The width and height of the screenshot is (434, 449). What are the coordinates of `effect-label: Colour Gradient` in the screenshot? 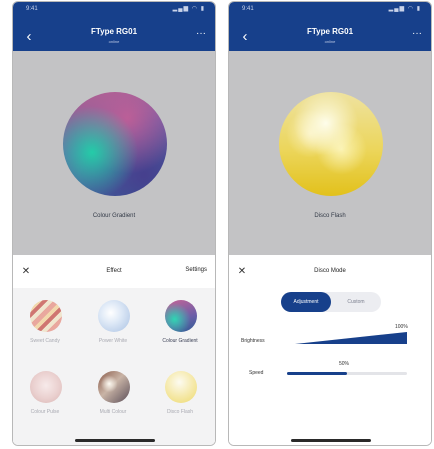 It's located at (180, 341).